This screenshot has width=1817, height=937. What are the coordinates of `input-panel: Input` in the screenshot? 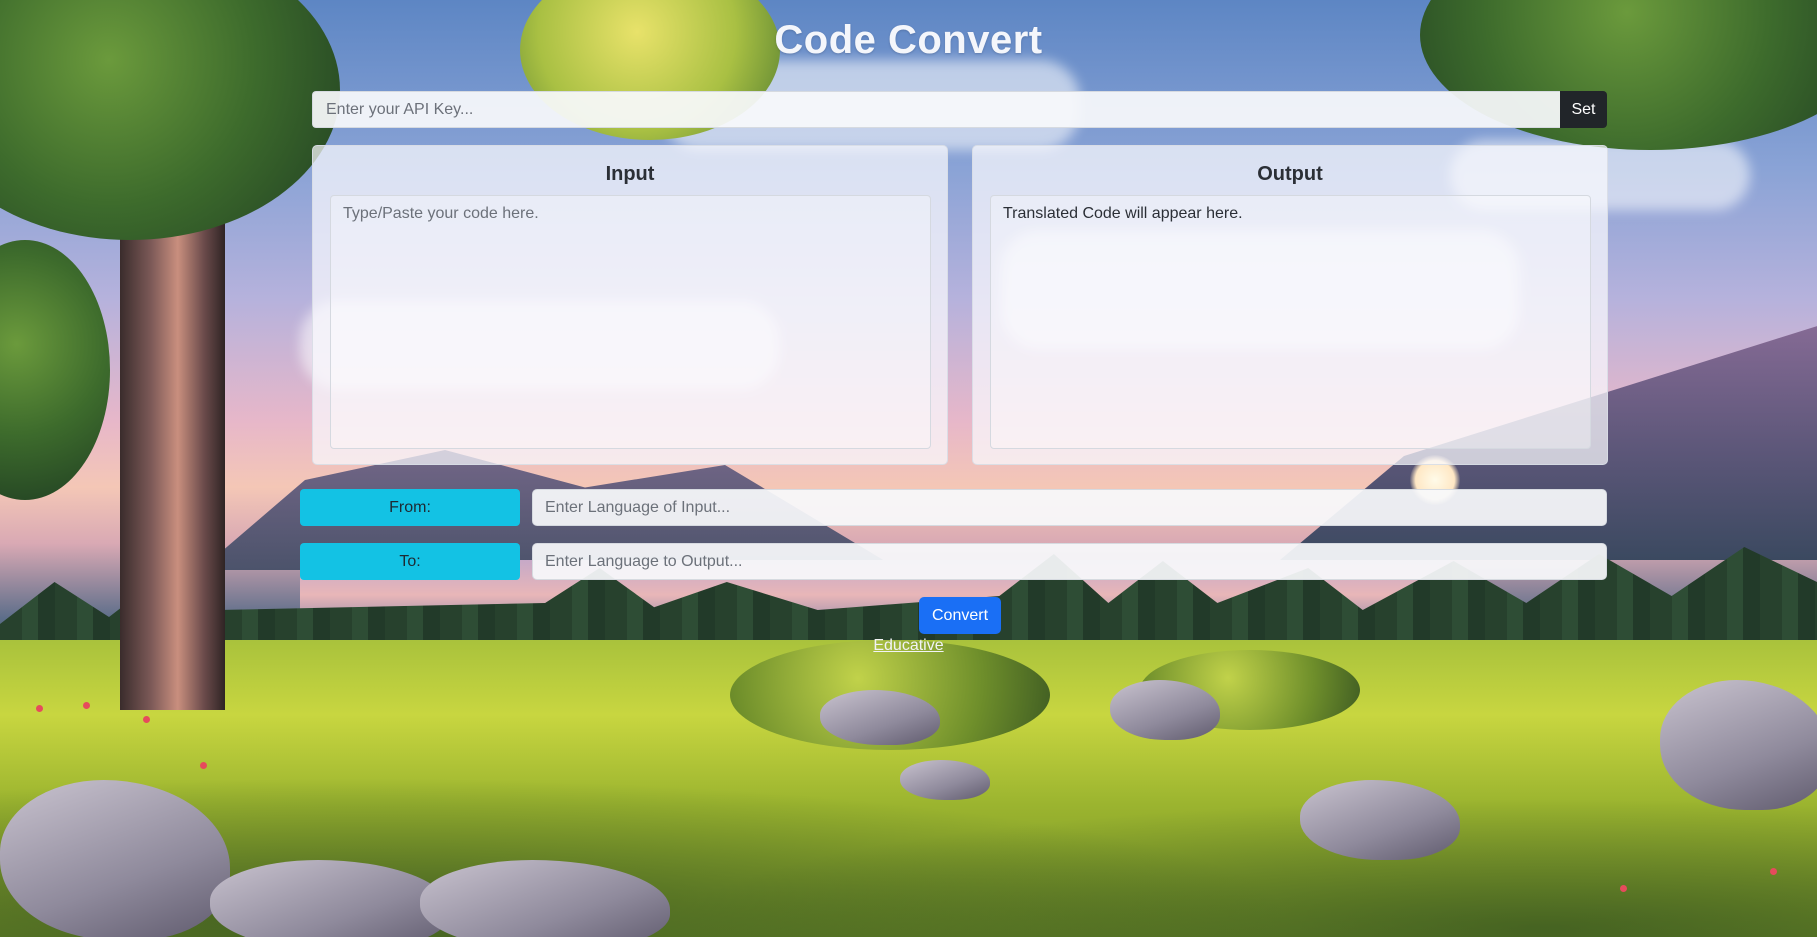 It's located at (630, 305).